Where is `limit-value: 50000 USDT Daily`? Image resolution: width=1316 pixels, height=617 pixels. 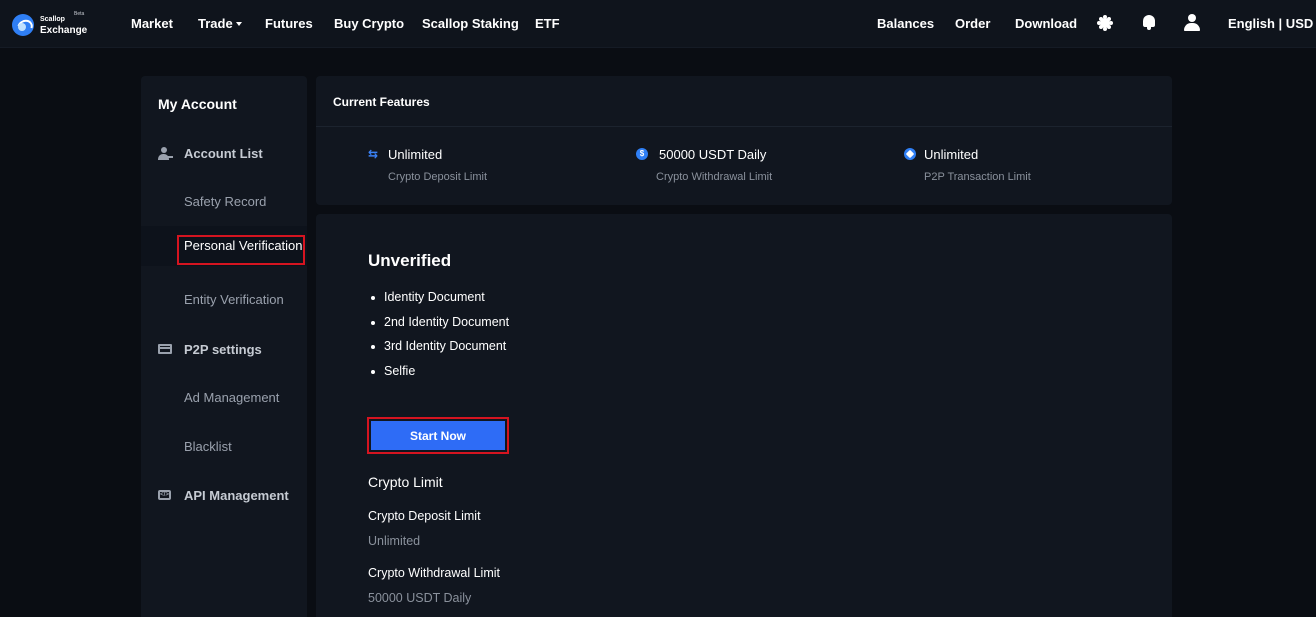
limit-value: 50000 USDT Daily is located at coordinates (420, 598).